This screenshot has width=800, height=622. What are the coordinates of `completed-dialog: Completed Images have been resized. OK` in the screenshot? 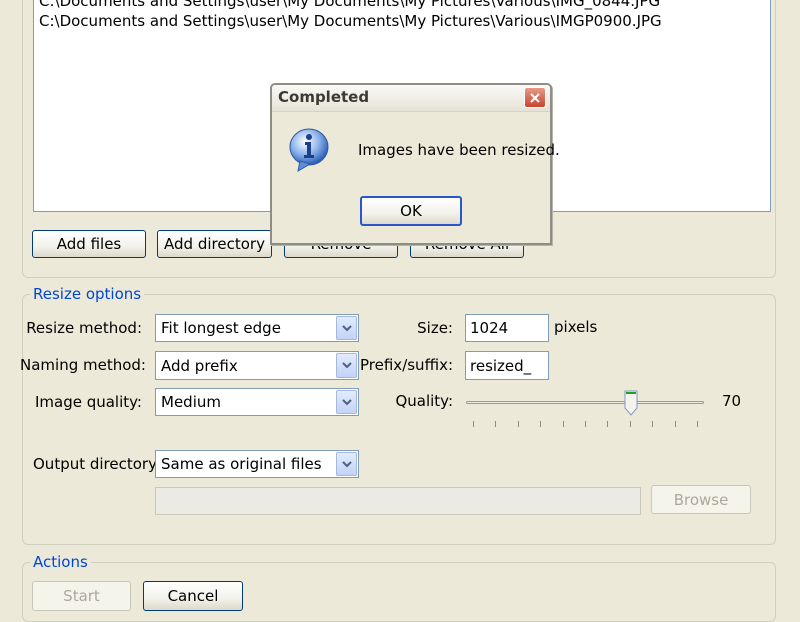 It's located at (415, 164).